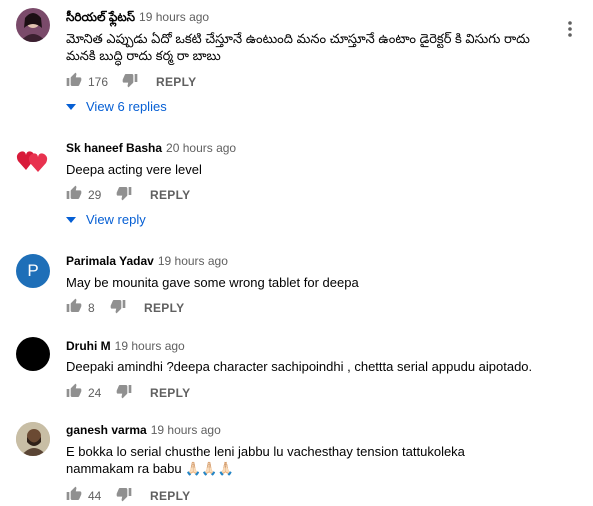  Describe the element at coordinates (201, 148) in the screenshot. I see `comment-time: 20 hours ago` at that location.